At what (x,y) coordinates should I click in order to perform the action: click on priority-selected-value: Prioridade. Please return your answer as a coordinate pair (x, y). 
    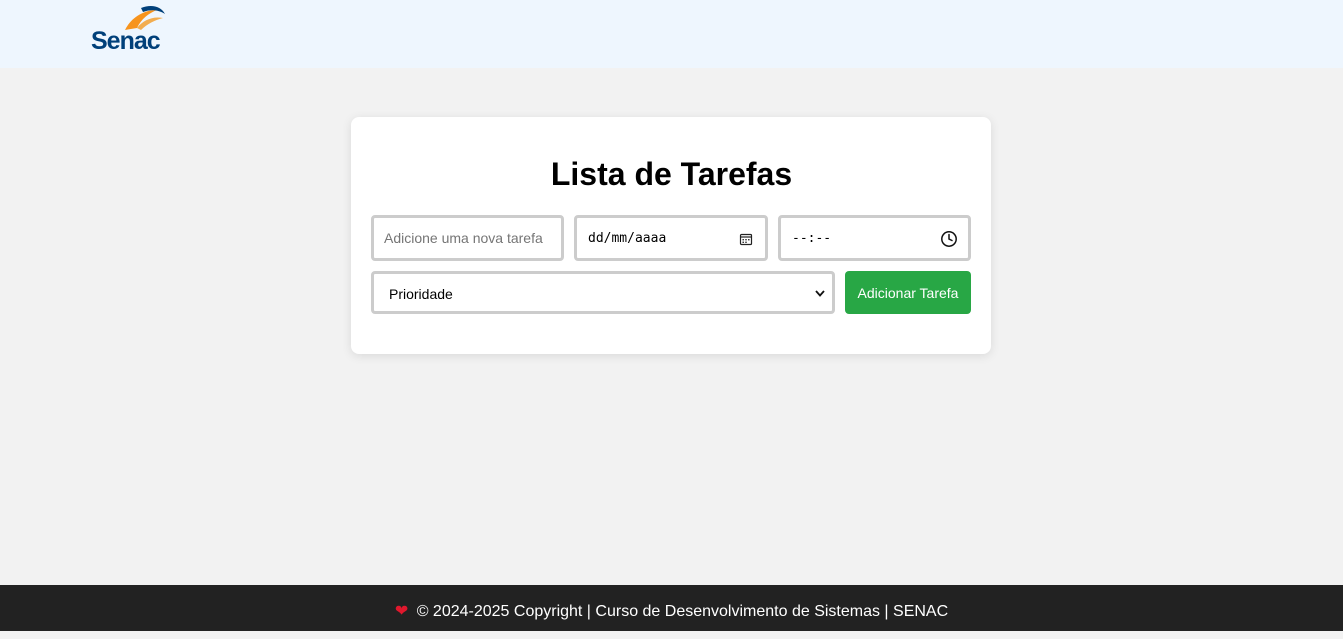
    Looking at the image, I should click on (421, 294).